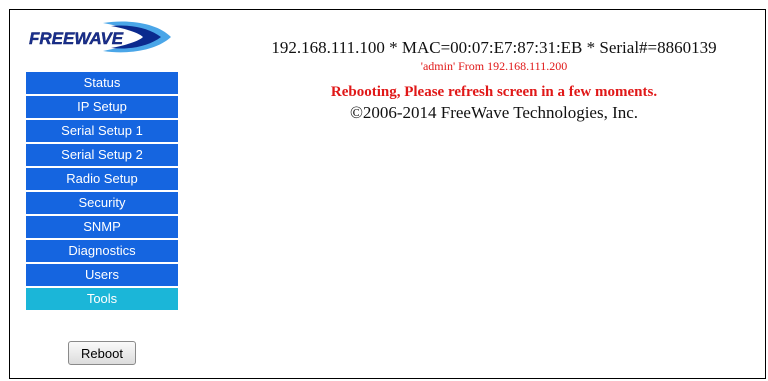  I want to click on sidebar-item-serial-setup-2: Serial Setup 2, so click(102, 155).